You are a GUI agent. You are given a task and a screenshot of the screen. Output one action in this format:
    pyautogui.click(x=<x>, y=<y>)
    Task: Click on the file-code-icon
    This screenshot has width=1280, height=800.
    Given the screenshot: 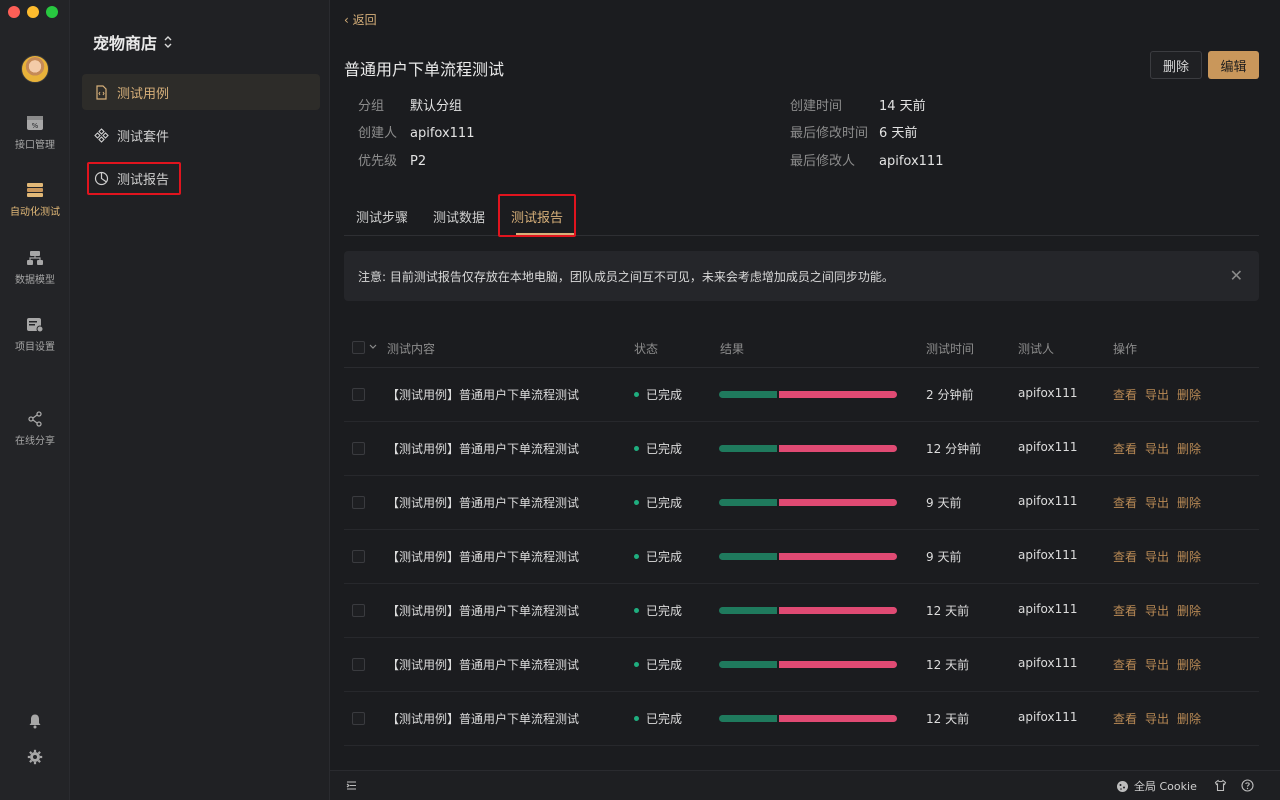 What is the action you would take?
    pyautogui.click(x=101, y=92)
    